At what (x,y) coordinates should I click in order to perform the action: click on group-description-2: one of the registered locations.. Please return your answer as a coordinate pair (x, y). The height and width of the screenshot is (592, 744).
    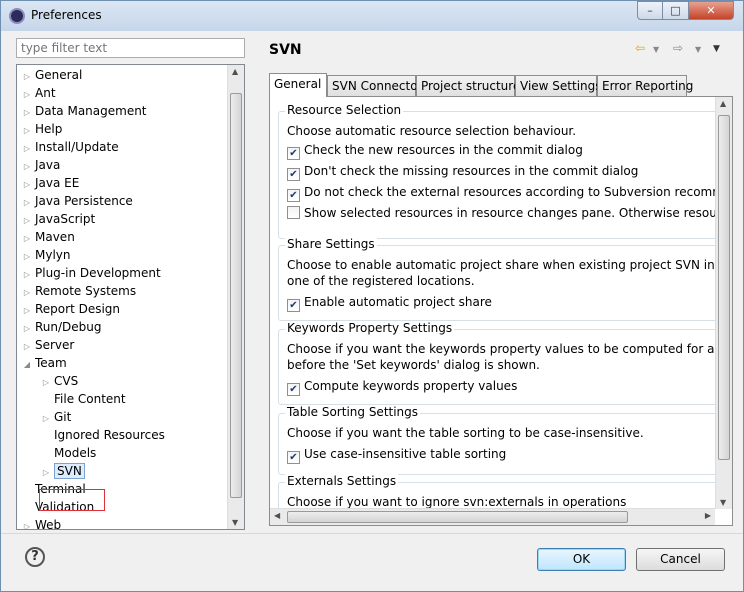
    Looking at the image, I should click on (381, 281).